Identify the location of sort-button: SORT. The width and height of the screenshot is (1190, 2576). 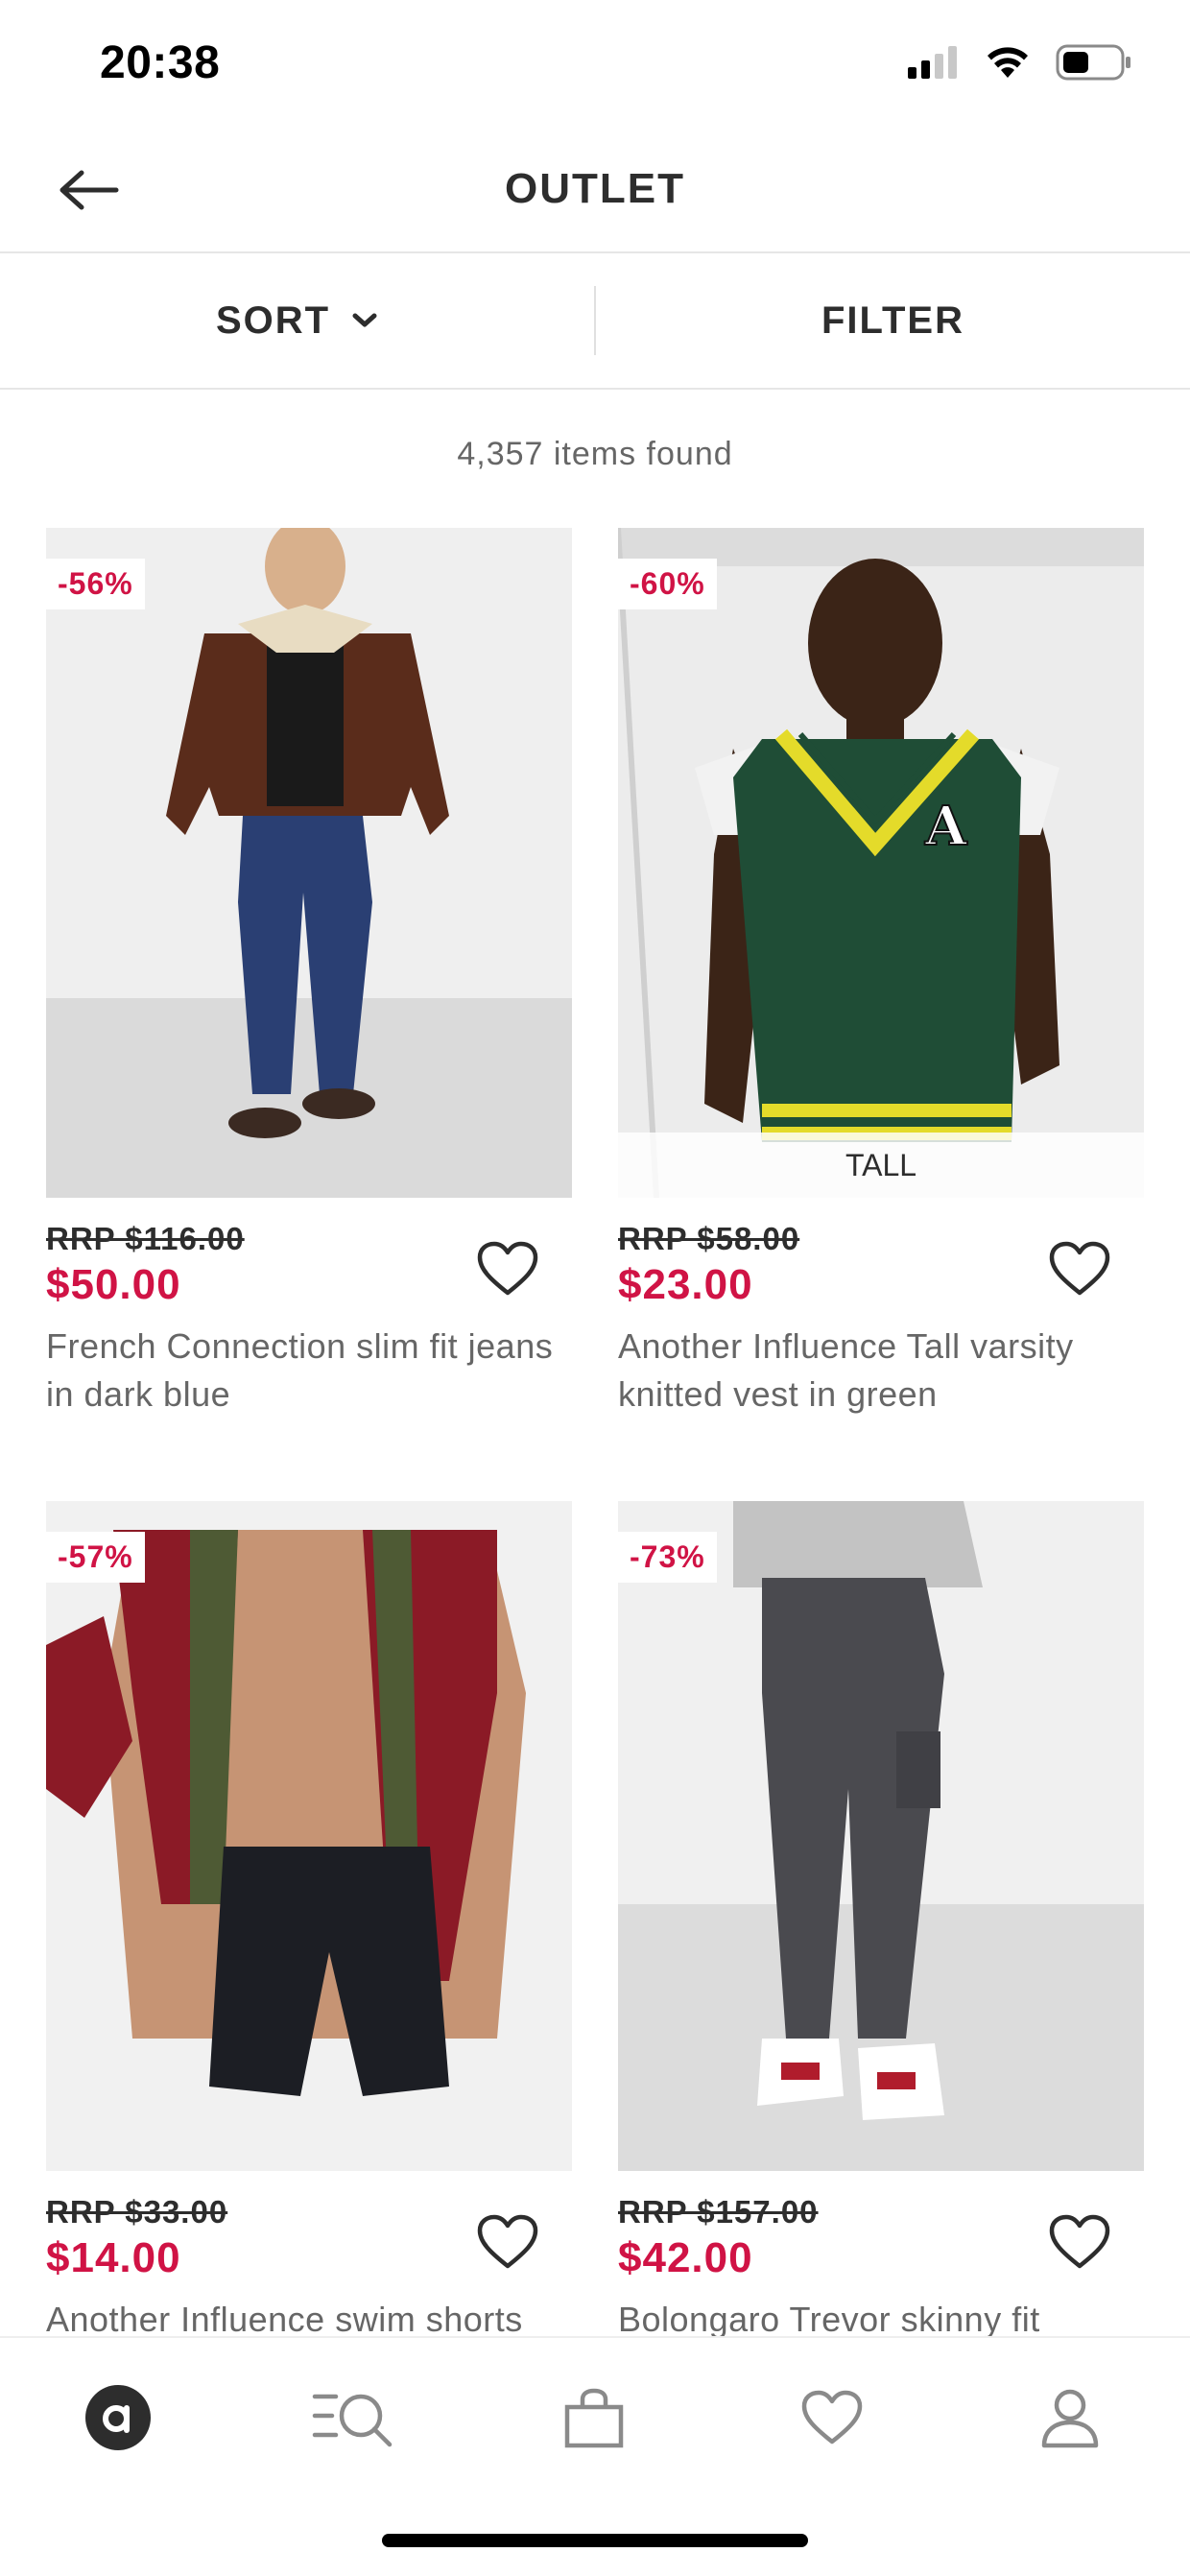
(297, 320).